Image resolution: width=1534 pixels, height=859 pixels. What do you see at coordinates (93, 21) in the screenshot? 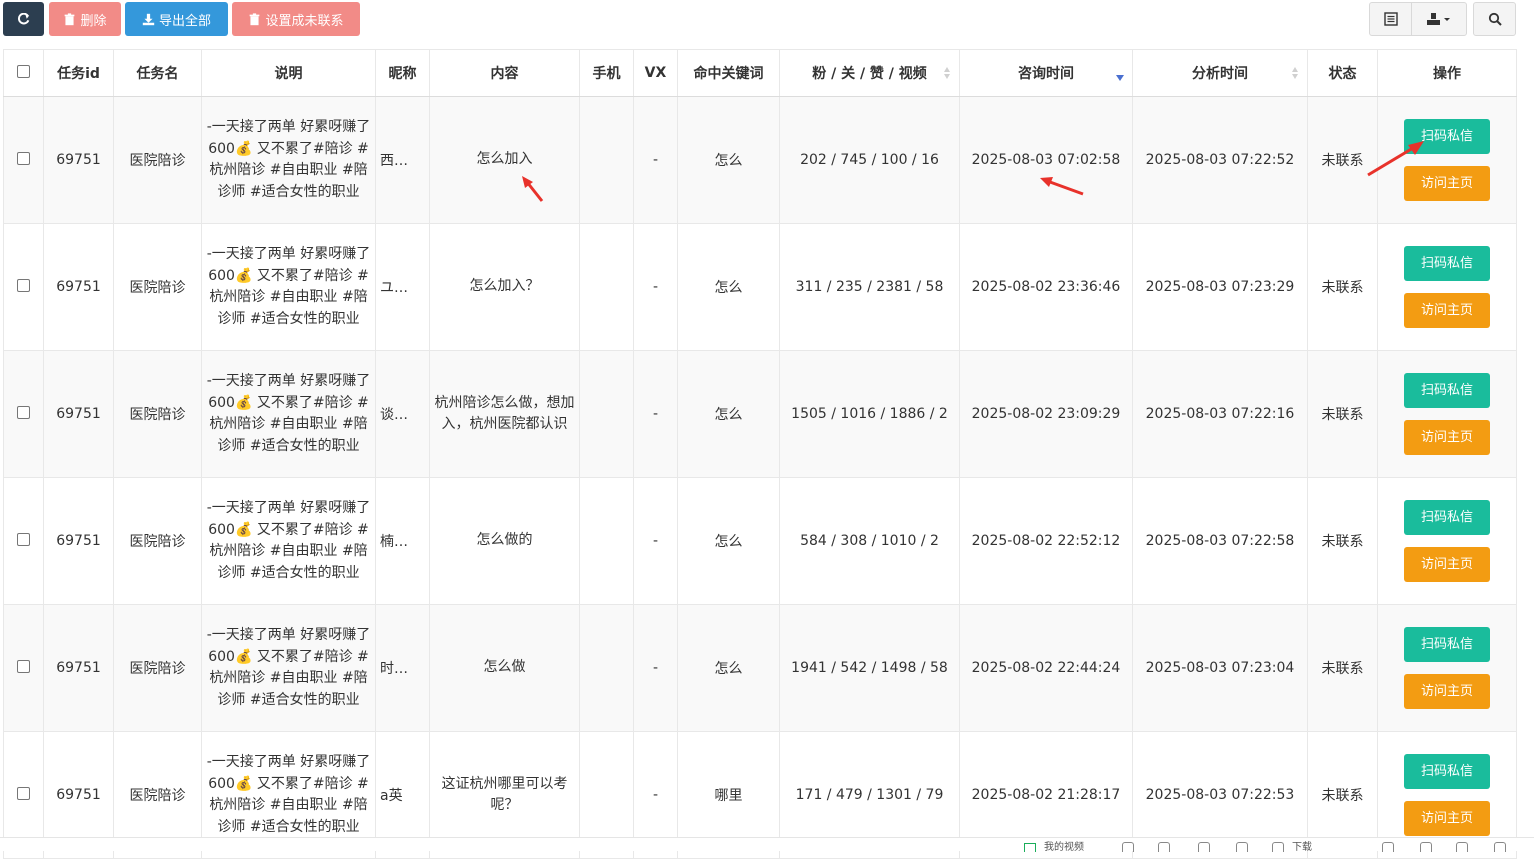
I see `delete-label: 删除` at bounding box center [93, 21].